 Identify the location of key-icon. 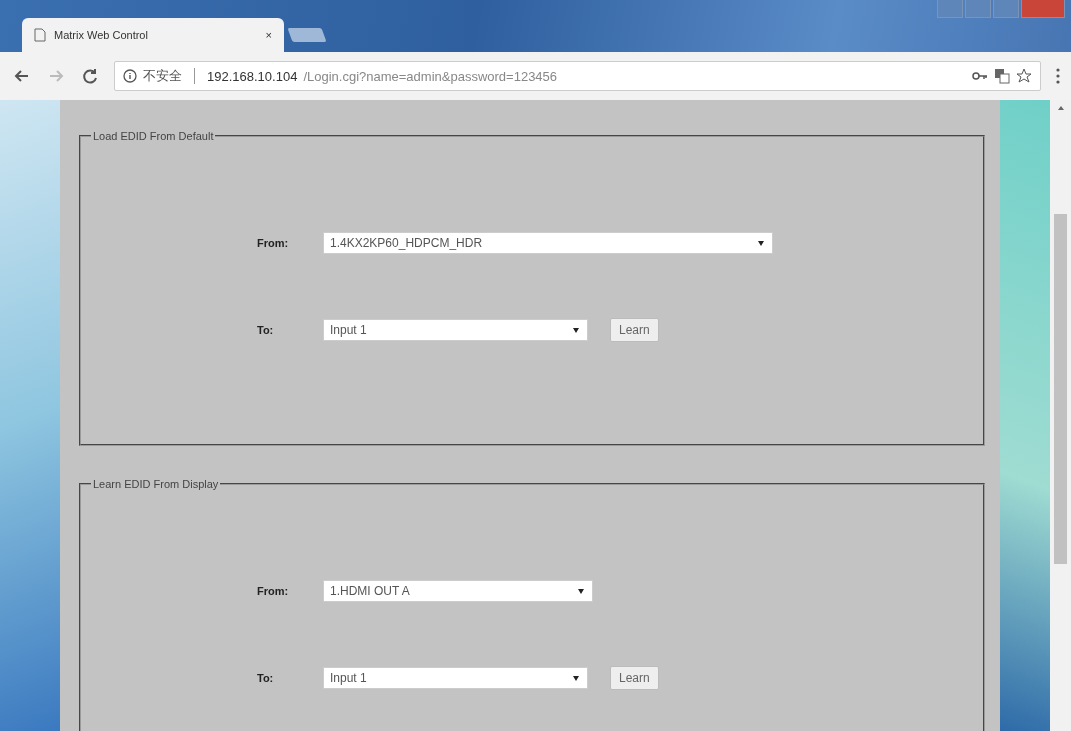
(980, 76).